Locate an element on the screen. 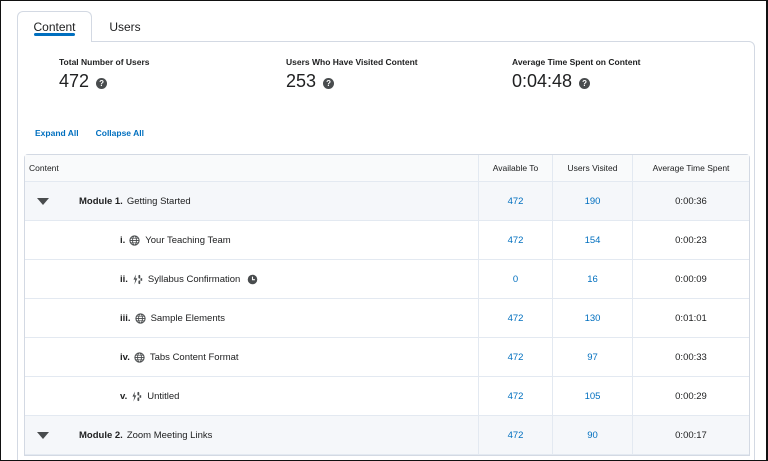 The width and height of the screenshot is (768, 461). clock-icon is located at coordinates (252, 279).